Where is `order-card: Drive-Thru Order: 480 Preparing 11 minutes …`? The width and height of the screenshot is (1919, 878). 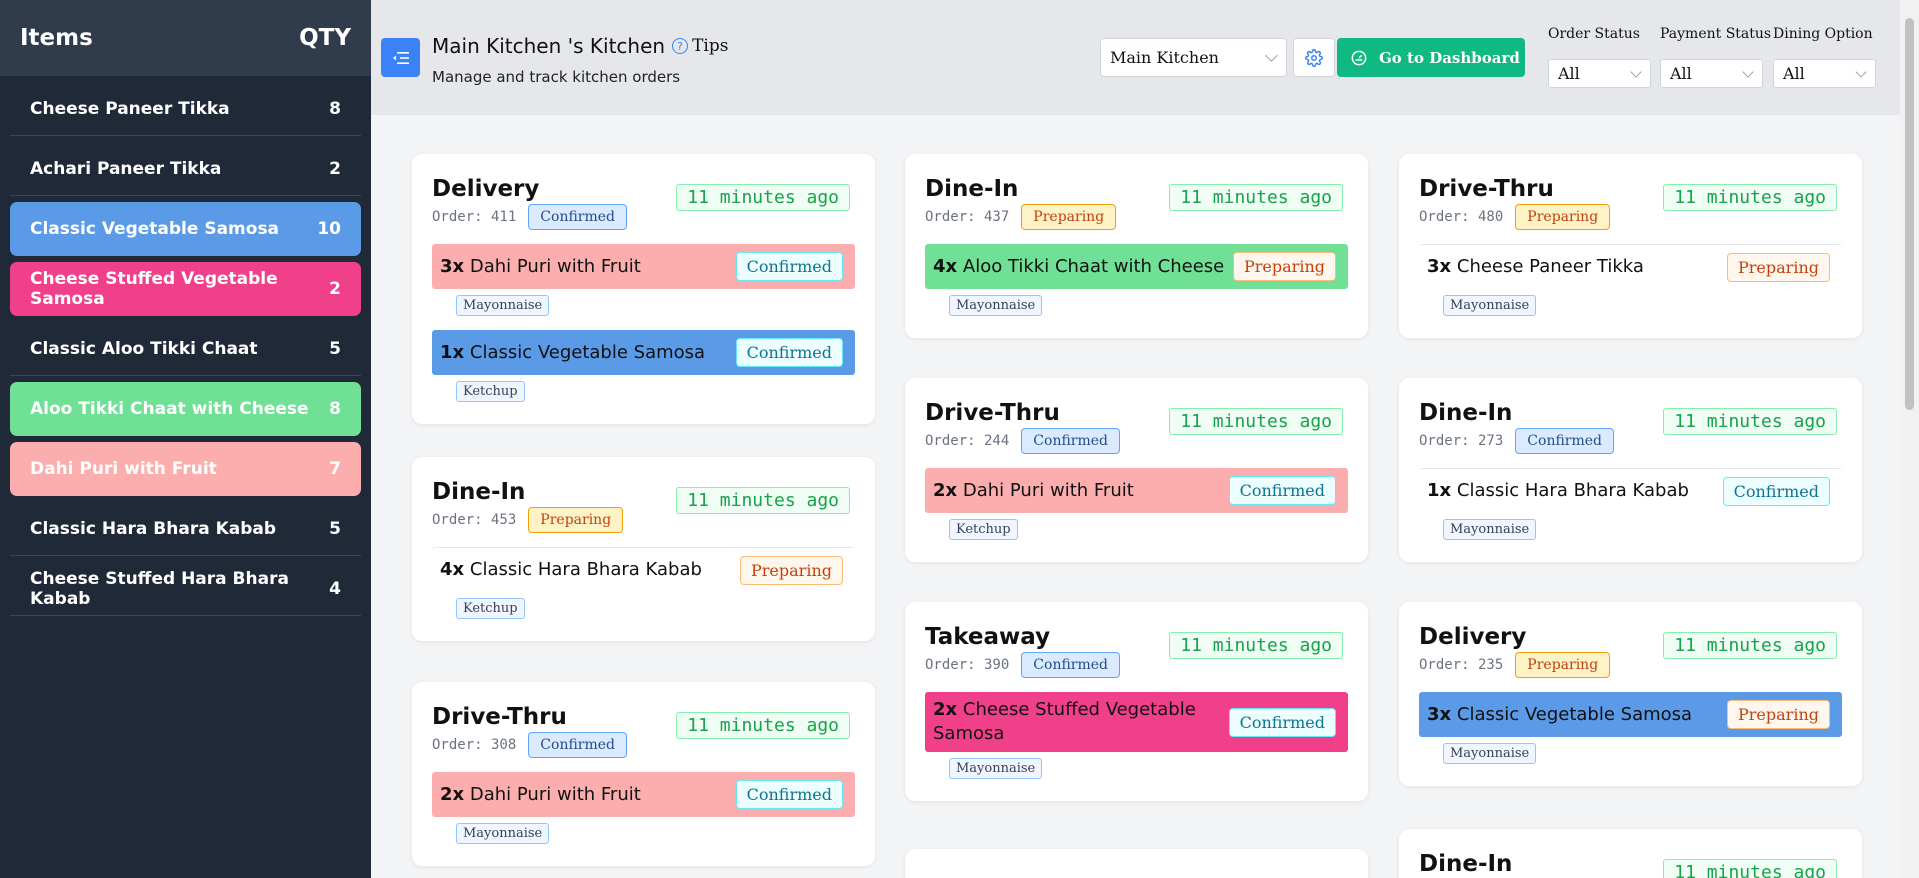
order-card: Drive-Thru Order: 480 Preparing 11 minutes … is located at coordinates (1630, 246).